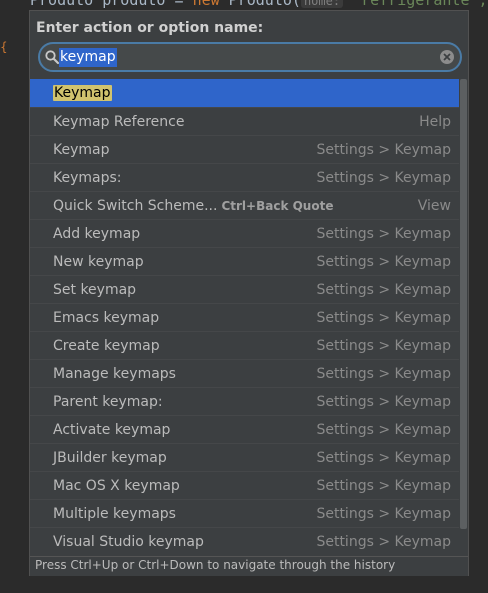 This screenshot has height=593, width=488. What do you see at coordinates (277, 206) in the screenshot?
I see `action-shortcut: Ctrl+Back Quote` at bounding box center [277, 206].